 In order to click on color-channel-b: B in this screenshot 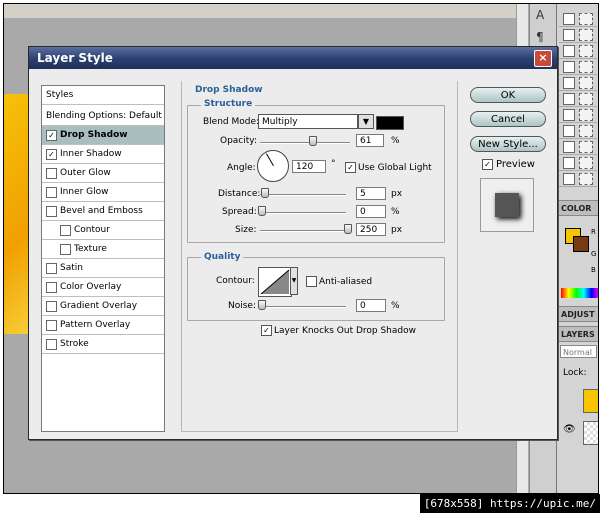, I will do `click(593, 270)`.